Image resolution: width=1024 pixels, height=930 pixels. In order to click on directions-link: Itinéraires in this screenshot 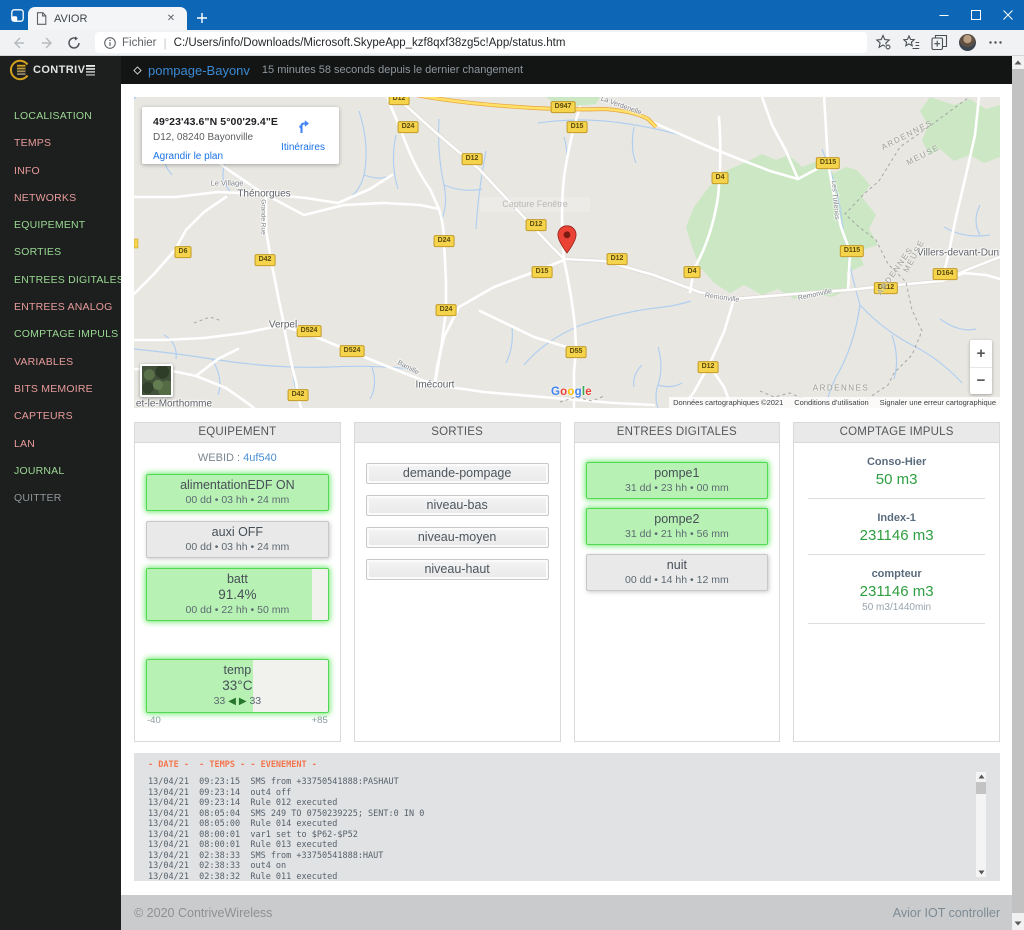, I will do `click(303, 147)`.